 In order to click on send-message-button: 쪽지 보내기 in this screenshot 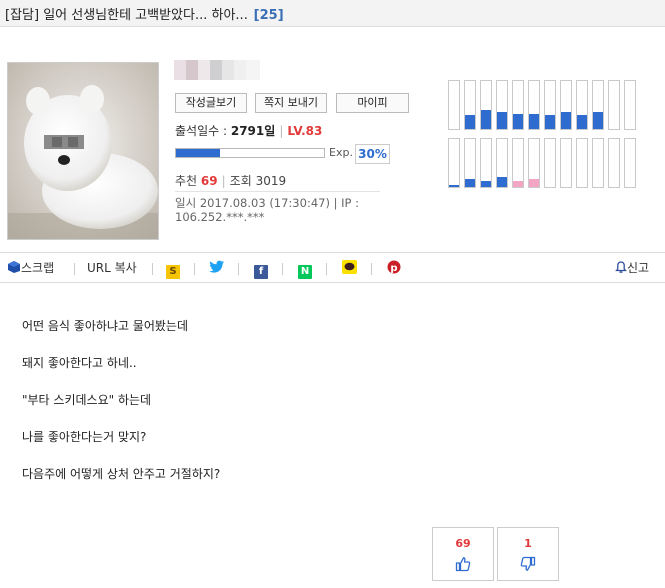, I will do `click(291, 103)`.